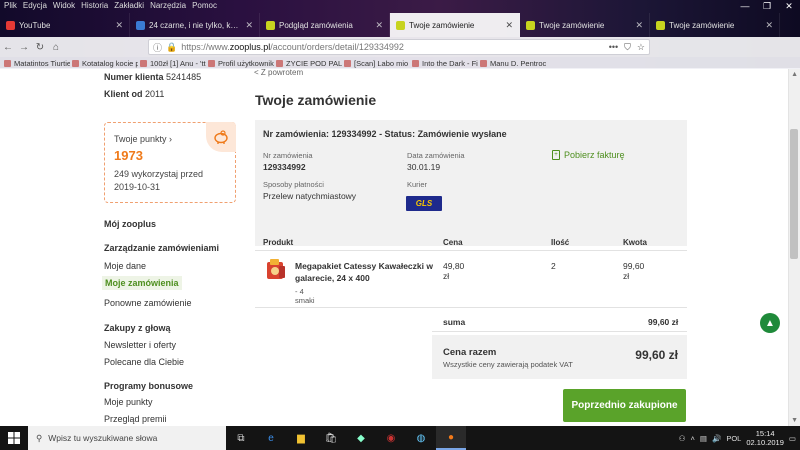  What do you see at coordinates (125, 266) in the screenshot?
I see `sidebar-item-my-data: Moje dane` at bounding box center [125, 266].